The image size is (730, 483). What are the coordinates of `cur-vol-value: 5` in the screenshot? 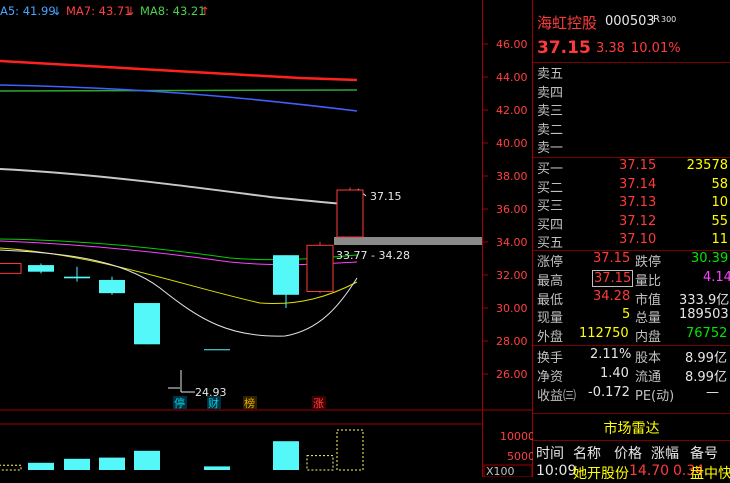 It's located at (626, 314).